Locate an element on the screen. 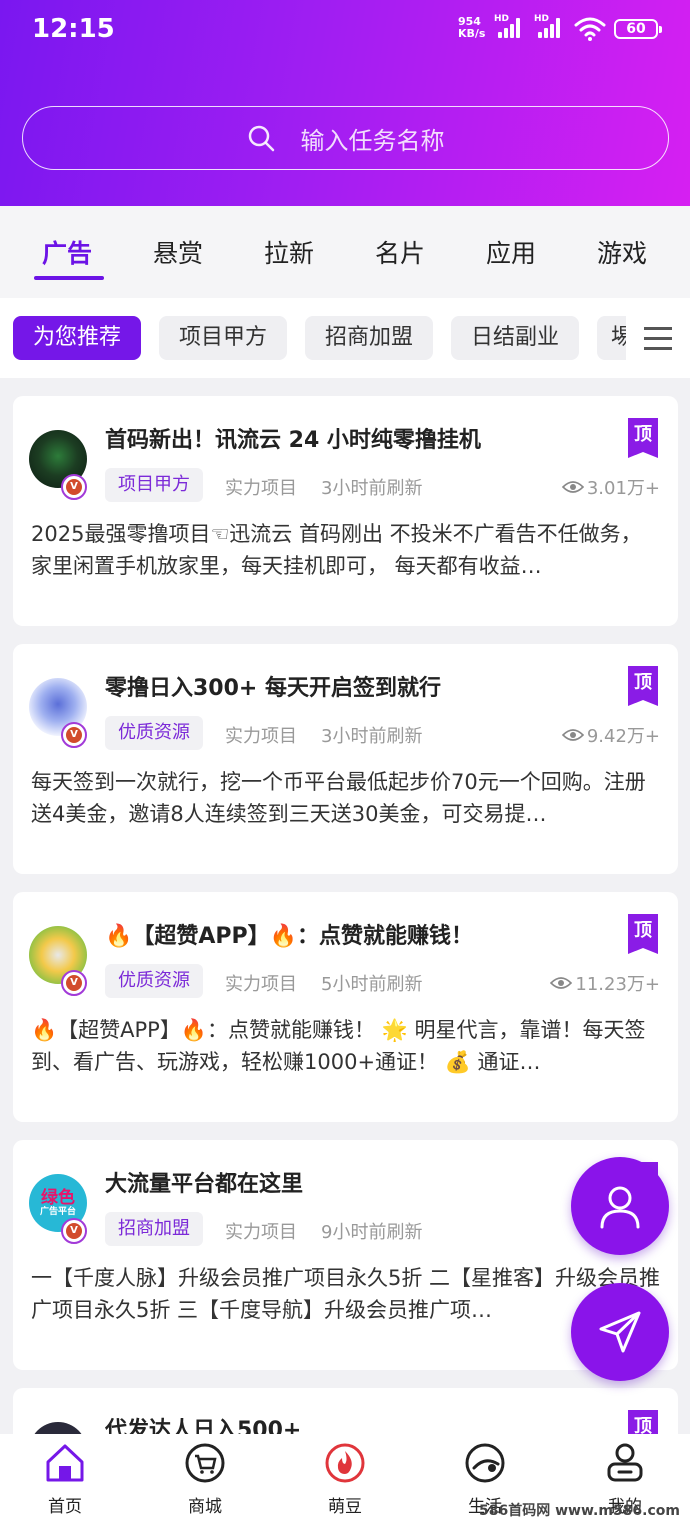 The width and height of the screenshot is (690, 1526). card-views: 3.01万+ is located at coordinates (610, 487).